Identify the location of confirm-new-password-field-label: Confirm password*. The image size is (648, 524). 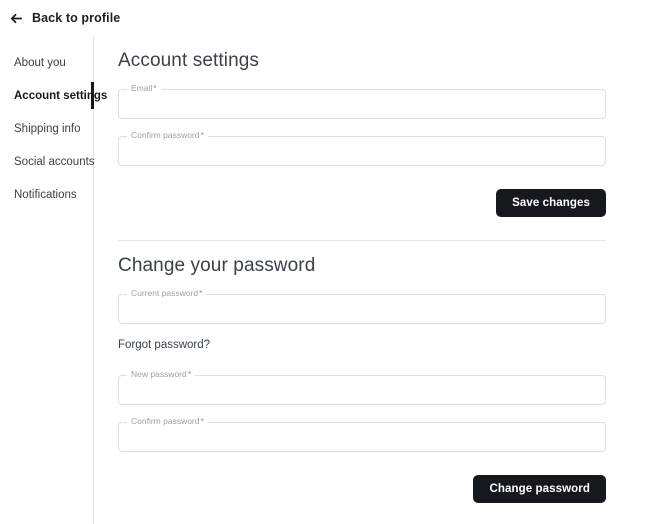
(167, 421).